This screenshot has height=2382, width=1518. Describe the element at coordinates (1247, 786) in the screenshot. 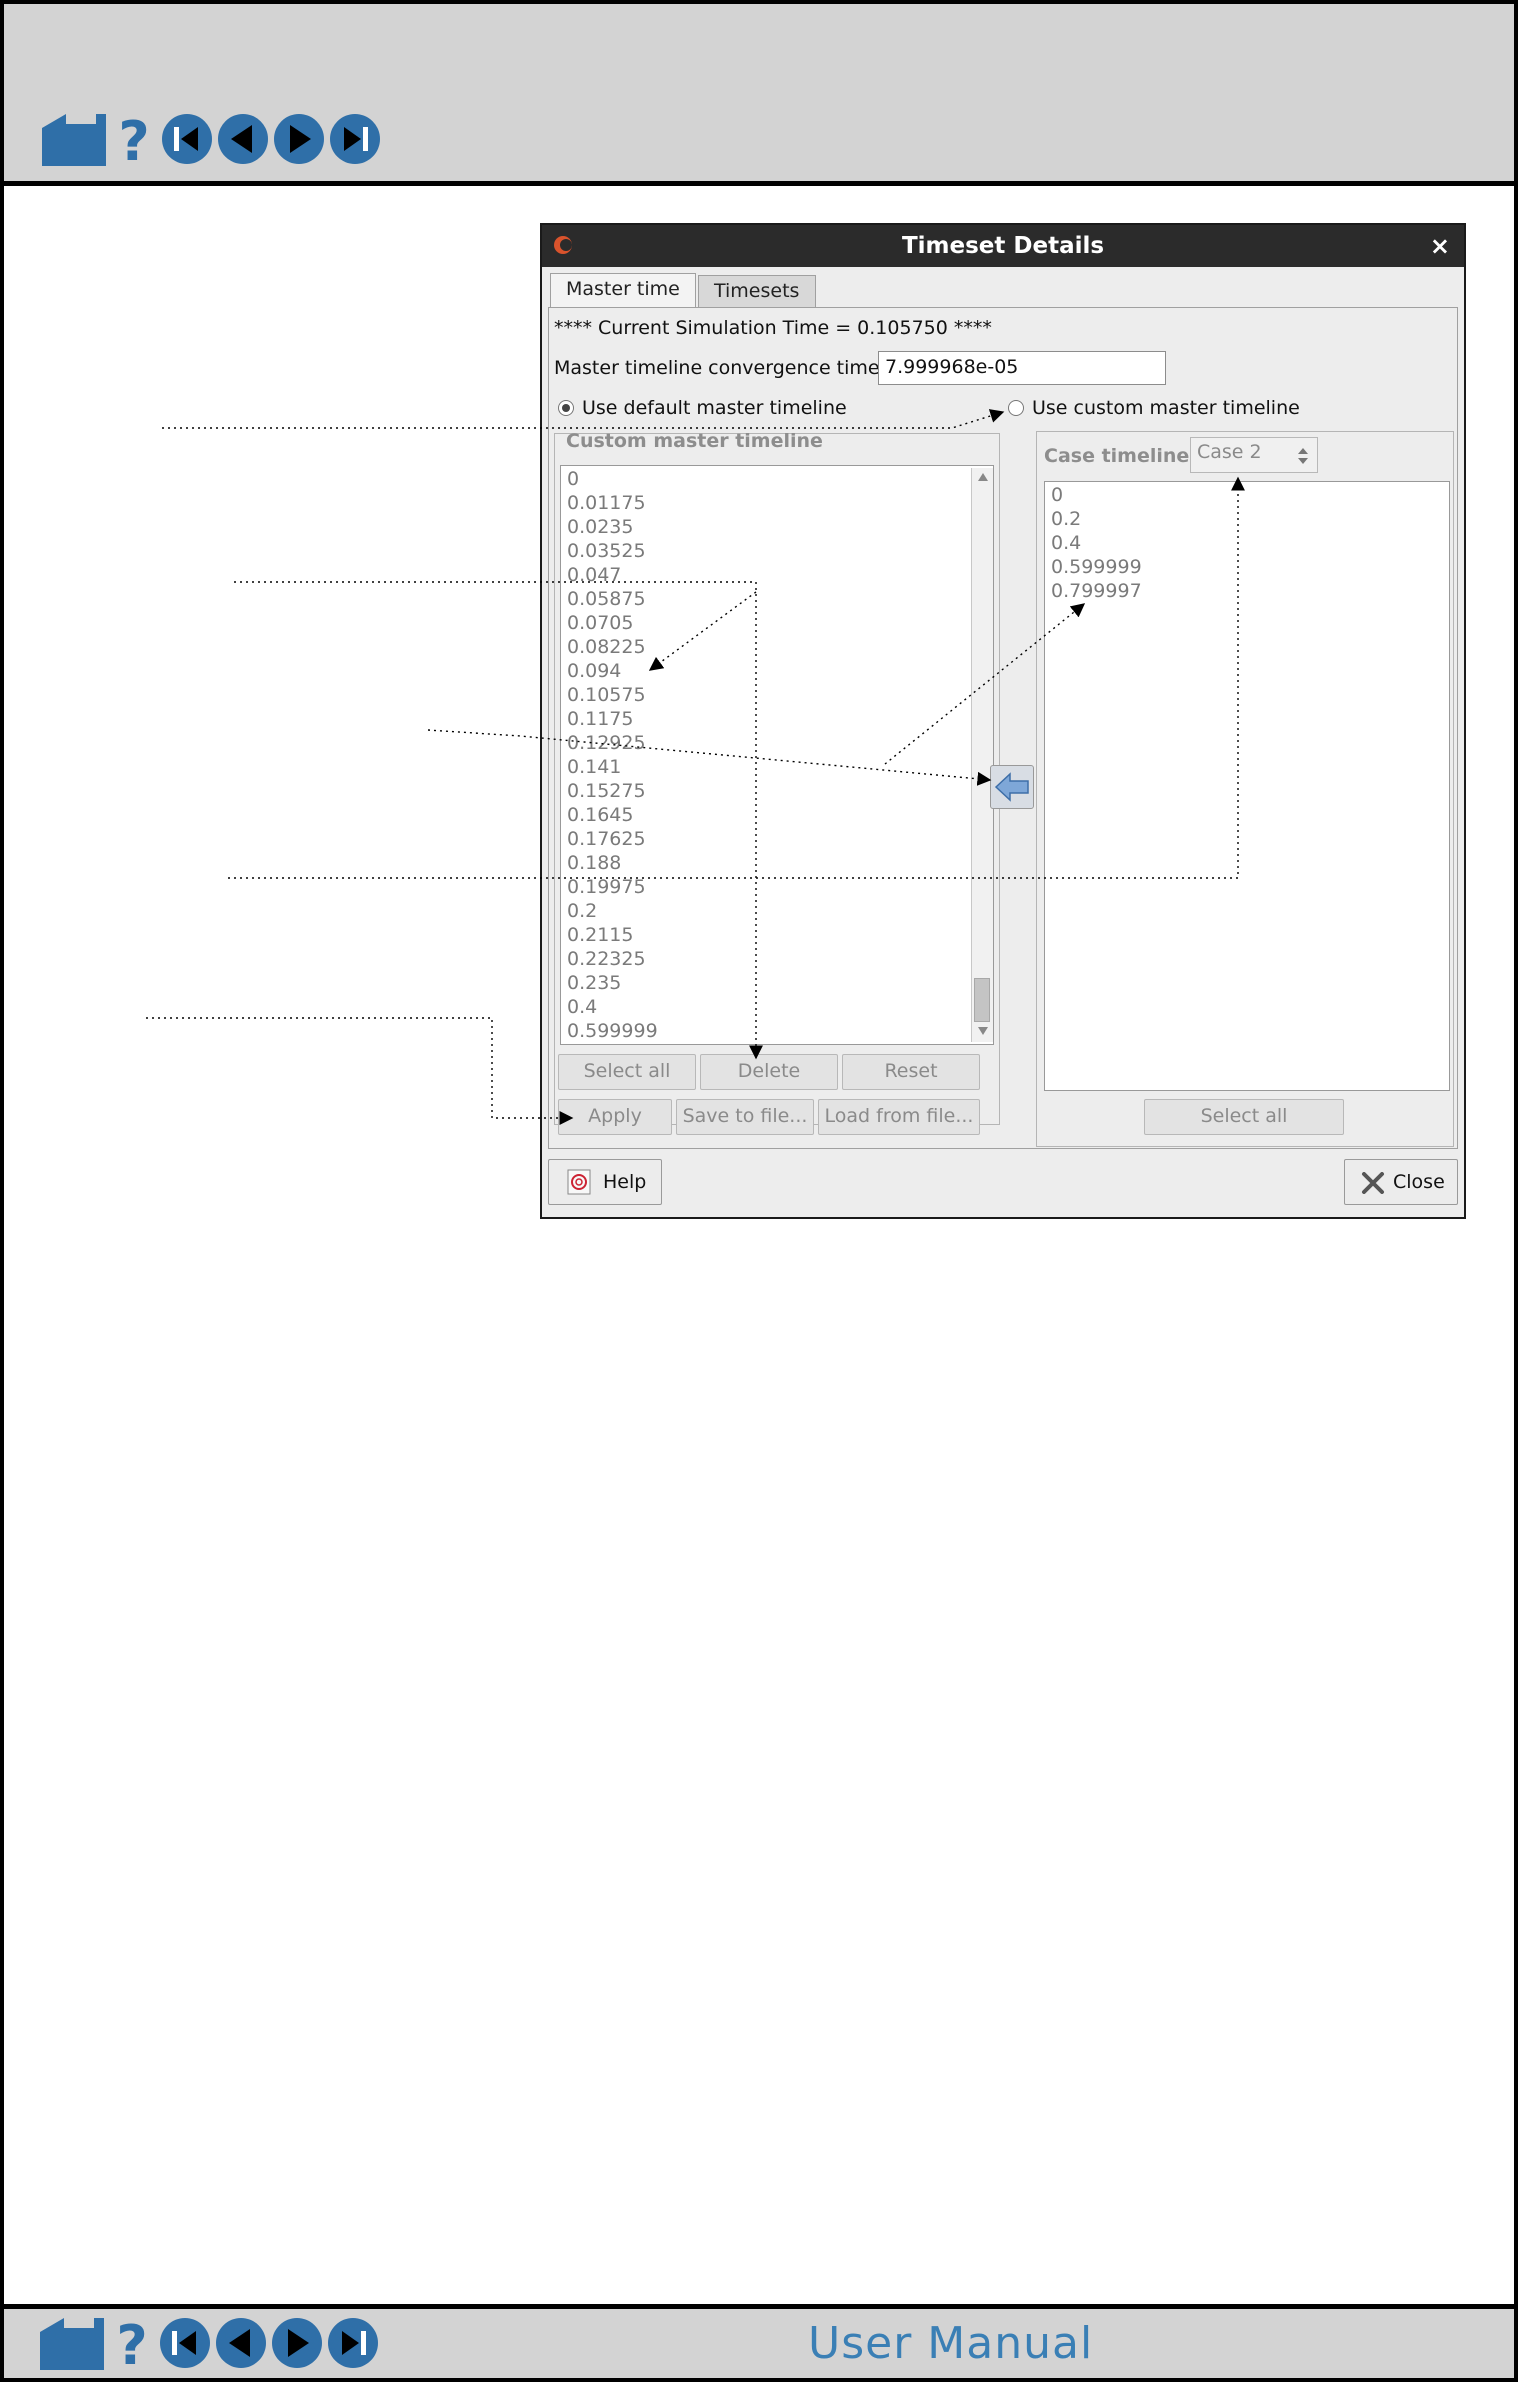

I see `case-timeline-list: 0 0.2 0.4 0.599999 0.799997` at that location.